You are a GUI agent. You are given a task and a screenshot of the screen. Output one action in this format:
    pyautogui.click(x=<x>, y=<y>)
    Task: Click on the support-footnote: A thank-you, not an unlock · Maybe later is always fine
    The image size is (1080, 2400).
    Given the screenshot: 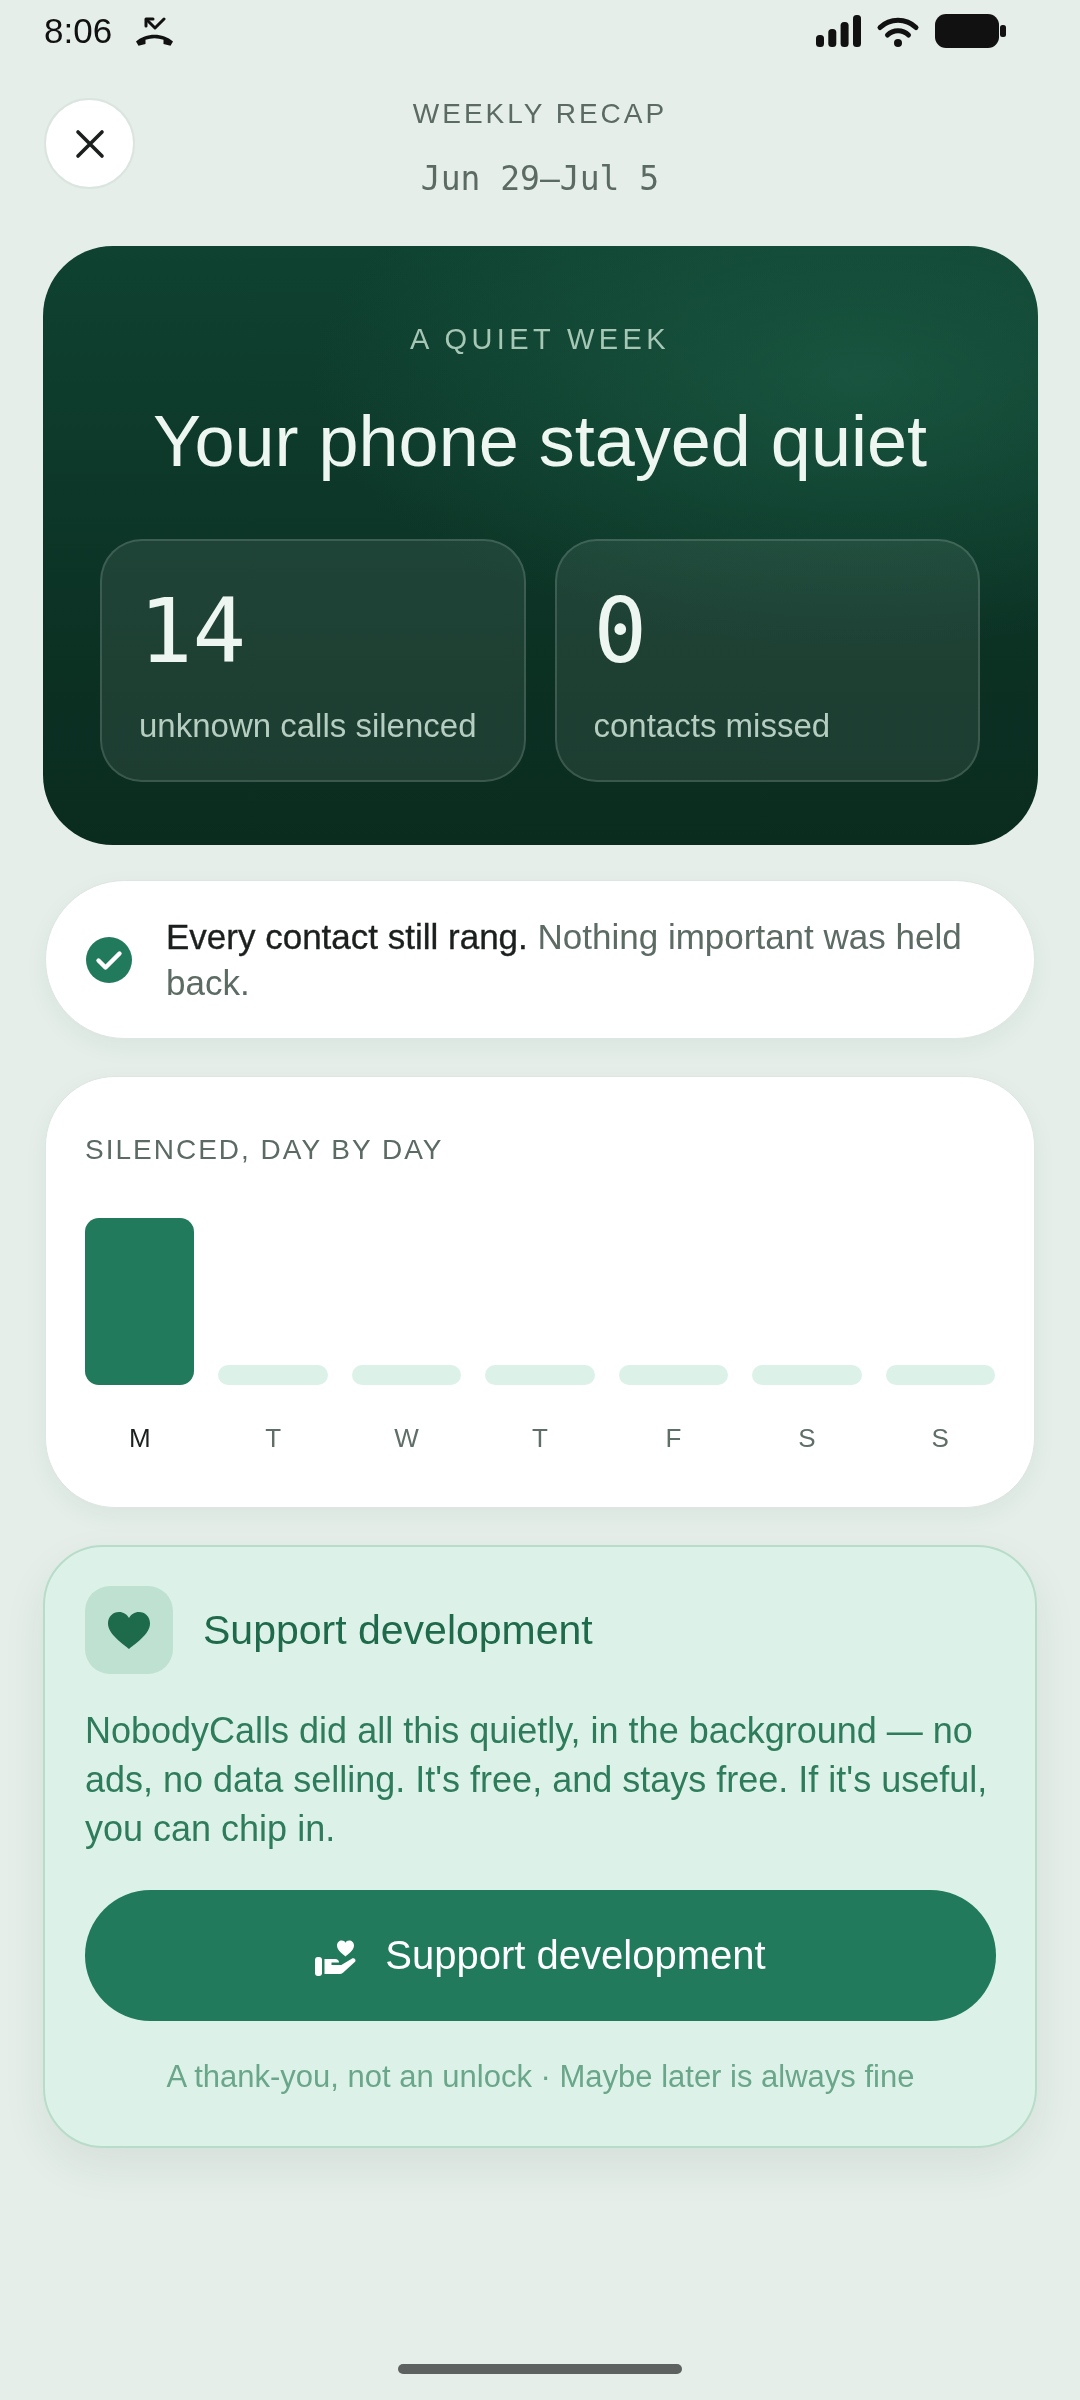 What is the action you would take?
    pyautogui.click(x=540, y=2077)
    